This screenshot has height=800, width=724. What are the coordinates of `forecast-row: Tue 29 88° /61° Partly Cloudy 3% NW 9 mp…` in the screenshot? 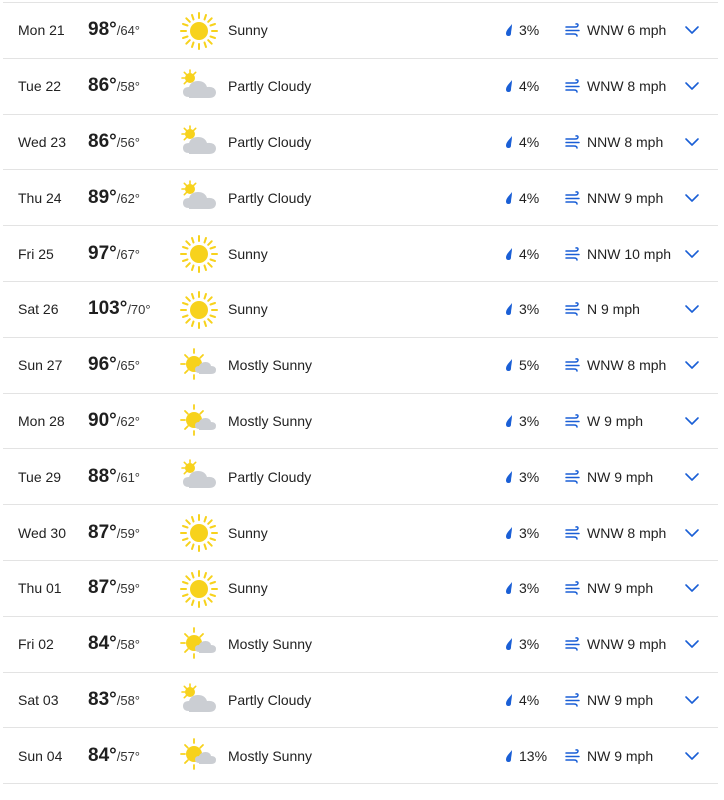 It's located at (360, 477).